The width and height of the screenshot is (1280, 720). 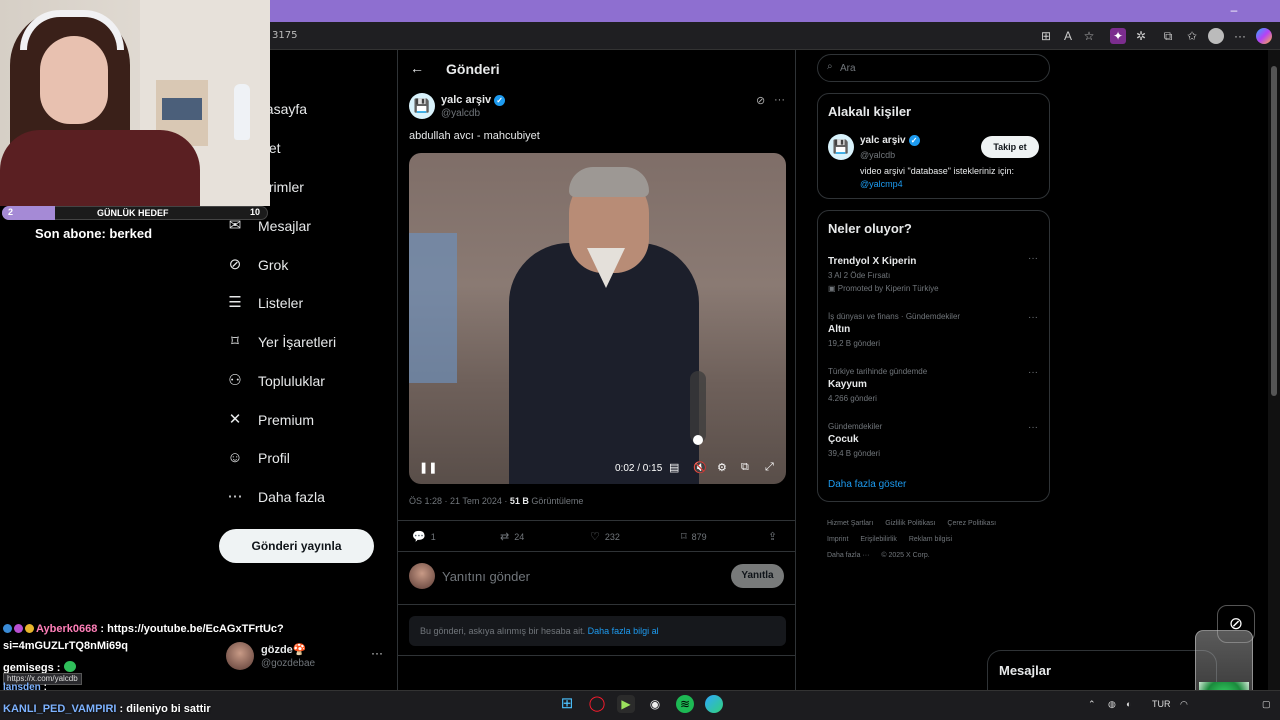 What do you see at coordinates (760, 100) in the screenshot?
I see `grok-explain-icon: ⊘` at bounding box center [760, 100].